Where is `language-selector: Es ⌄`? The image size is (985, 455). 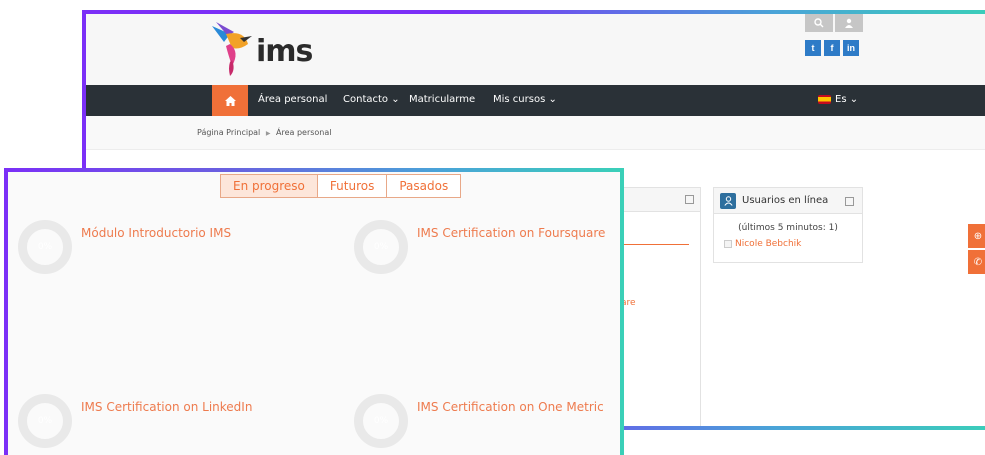
language-selector: Es ⌄ is located at coordinates (838, 99).